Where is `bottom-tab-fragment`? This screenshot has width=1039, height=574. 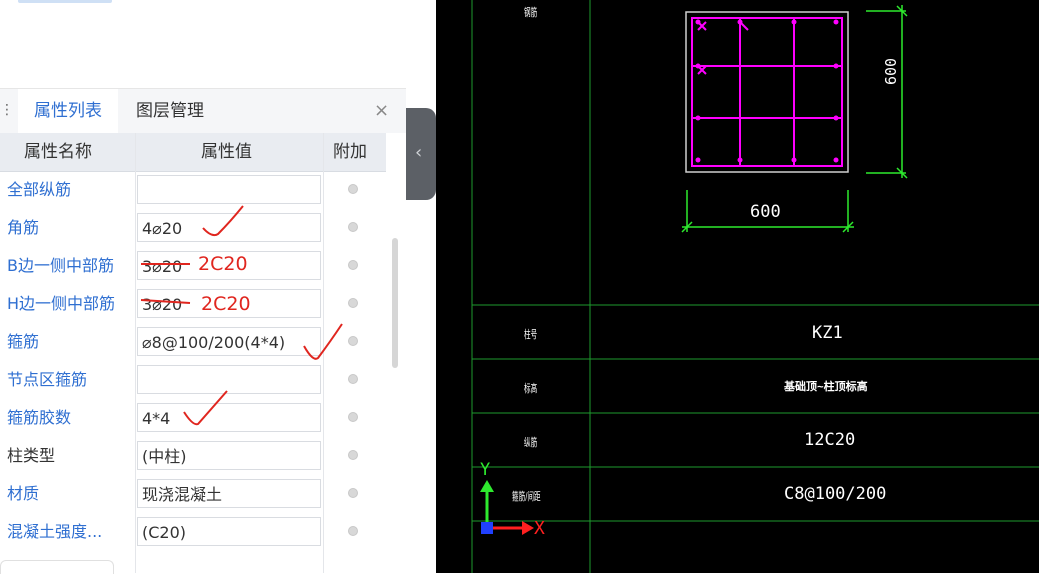
bottom-tab-fragment is located at coordinates (57, 567).